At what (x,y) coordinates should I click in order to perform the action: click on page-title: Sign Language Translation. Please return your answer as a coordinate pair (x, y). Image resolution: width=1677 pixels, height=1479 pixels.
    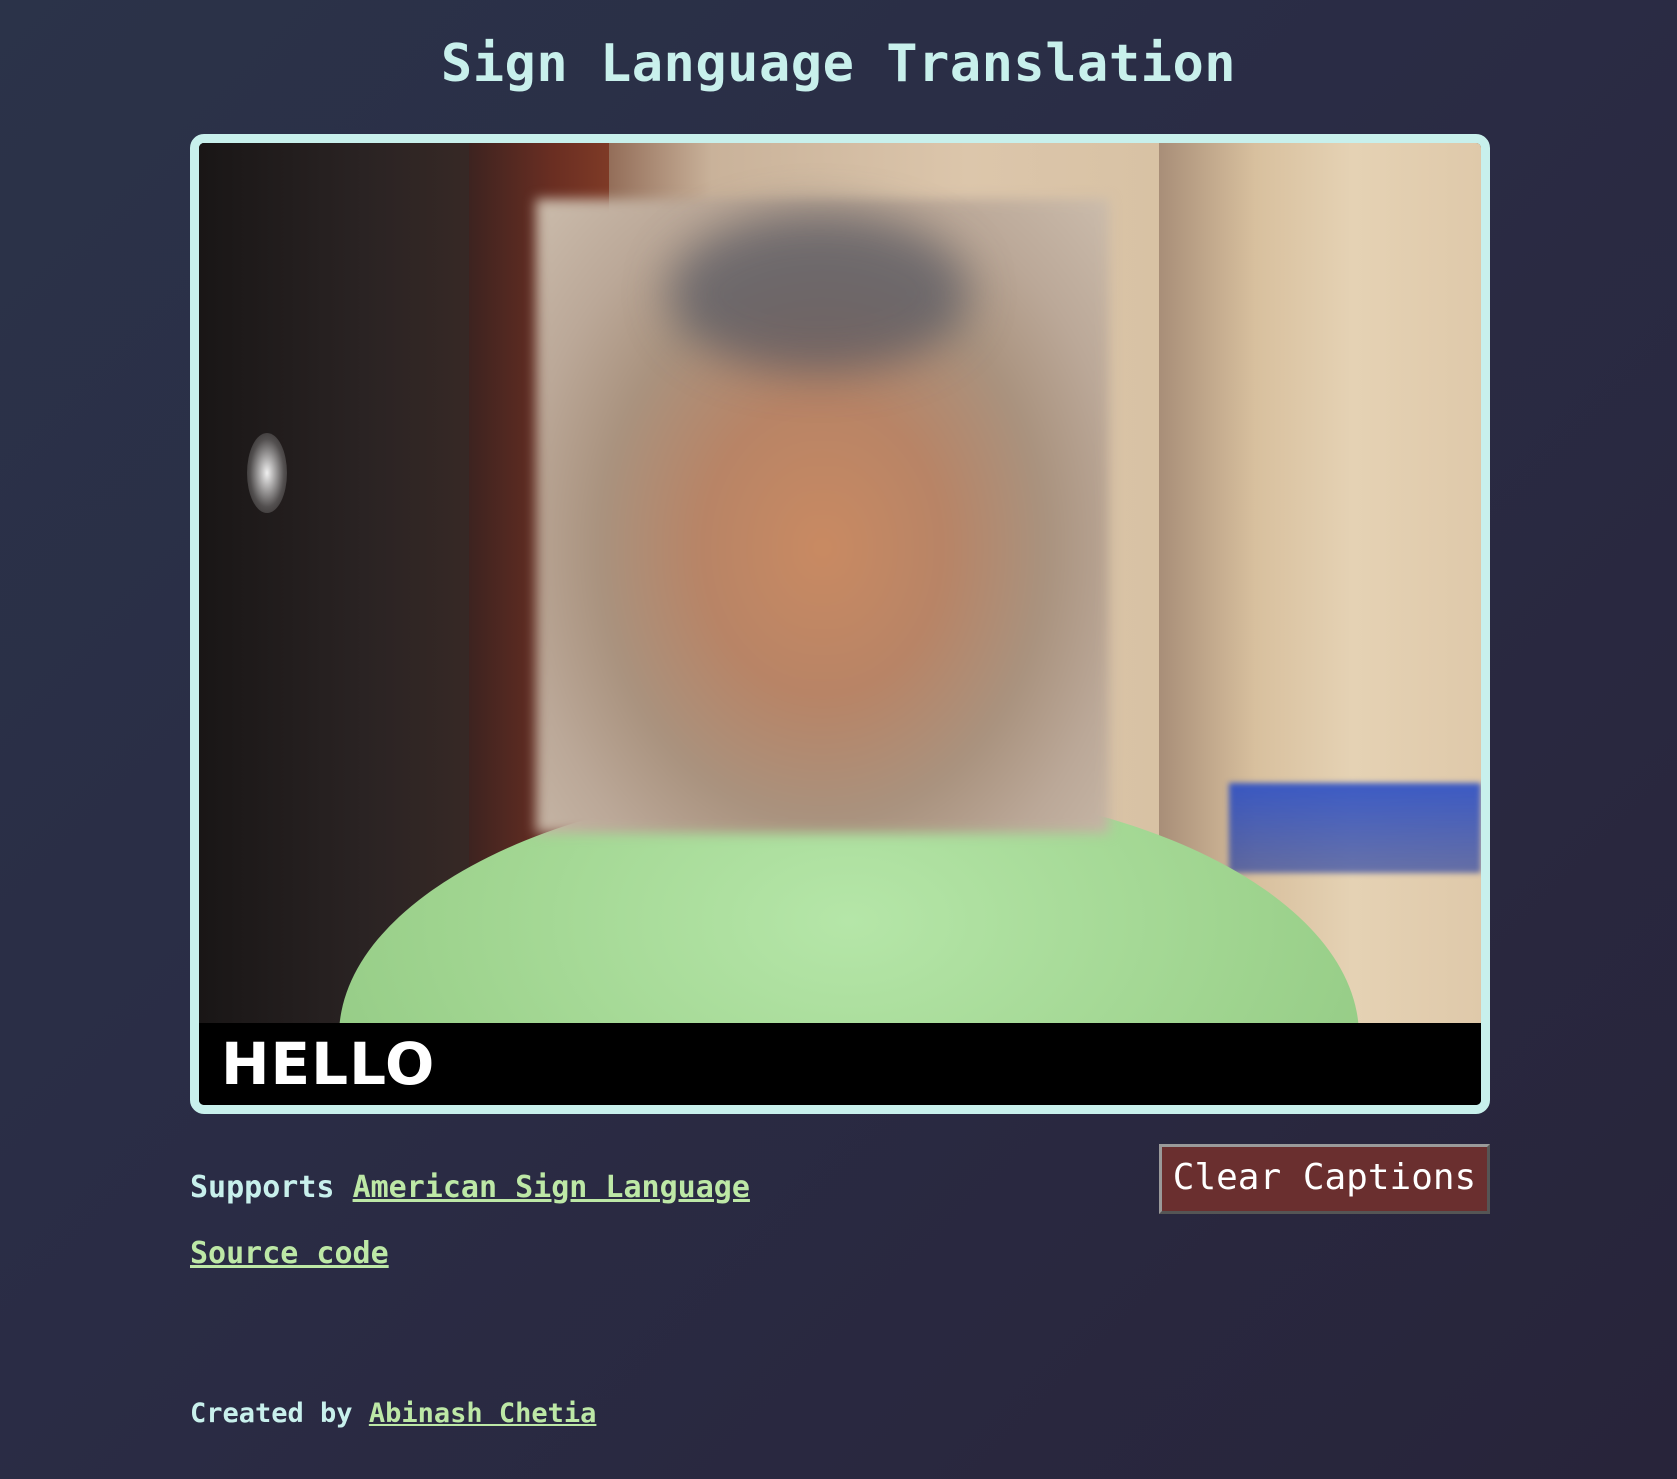
    Looking at the image, I should click on (838, 64).